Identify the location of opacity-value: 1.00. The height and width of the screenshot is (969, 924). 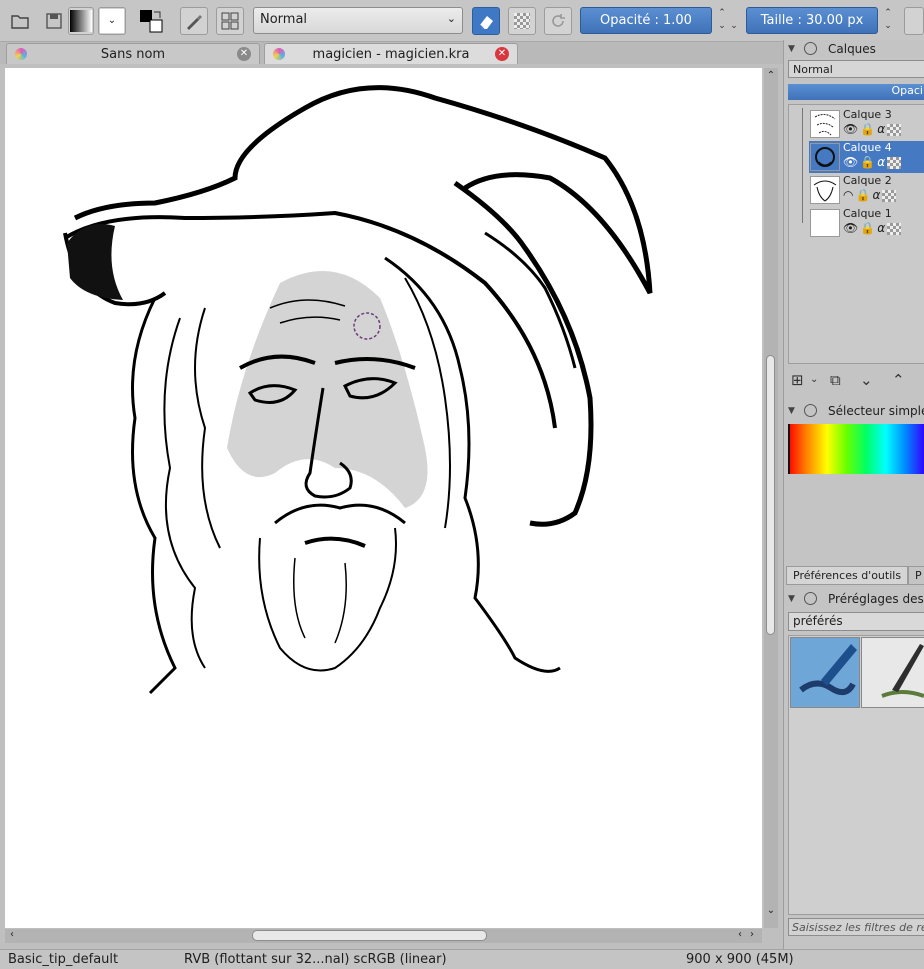
(677, 20).